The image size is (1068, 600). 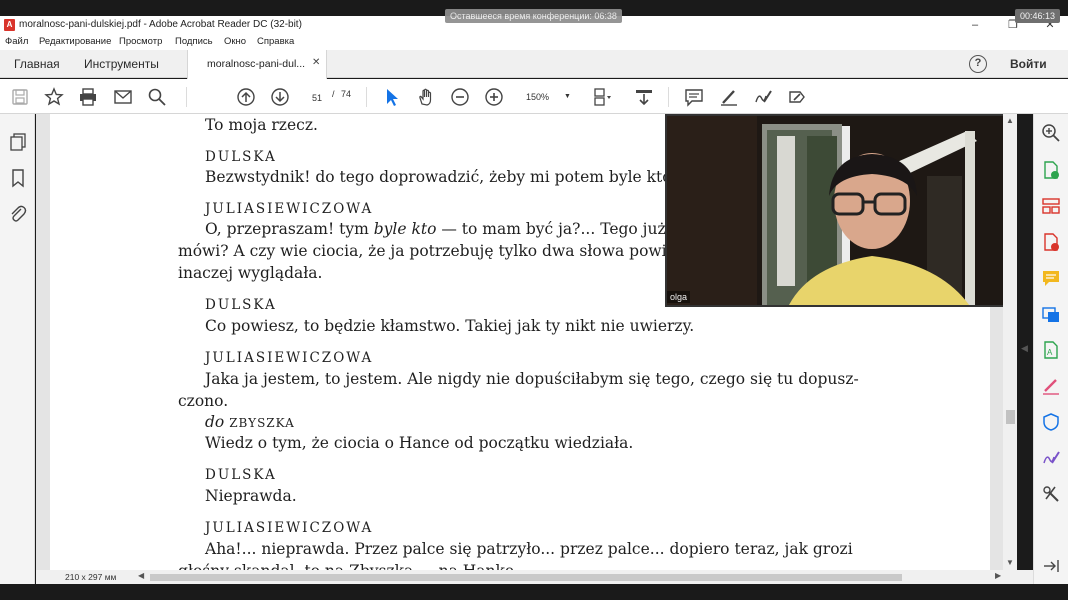 What do you see at coordinates (1051, 206) in the screenshot?
I see `organize-pages-icon` at bounding box center [1051, 206].